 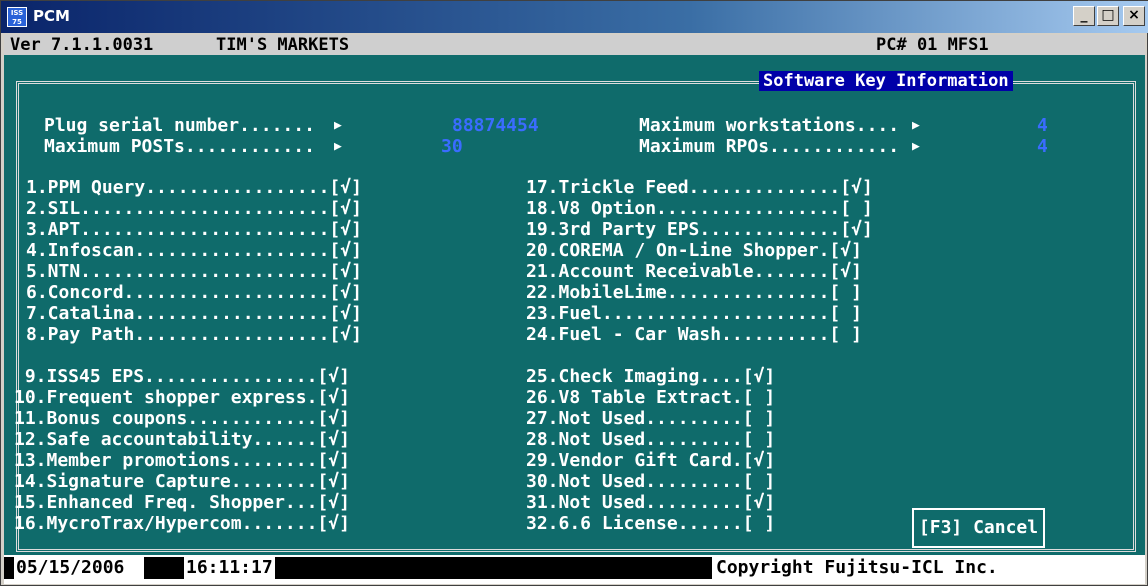 What do you see at coordinates (1042, 125) in the screenshot?
I see `max-workstations-value: 4` at bounding box center [1042, 125].